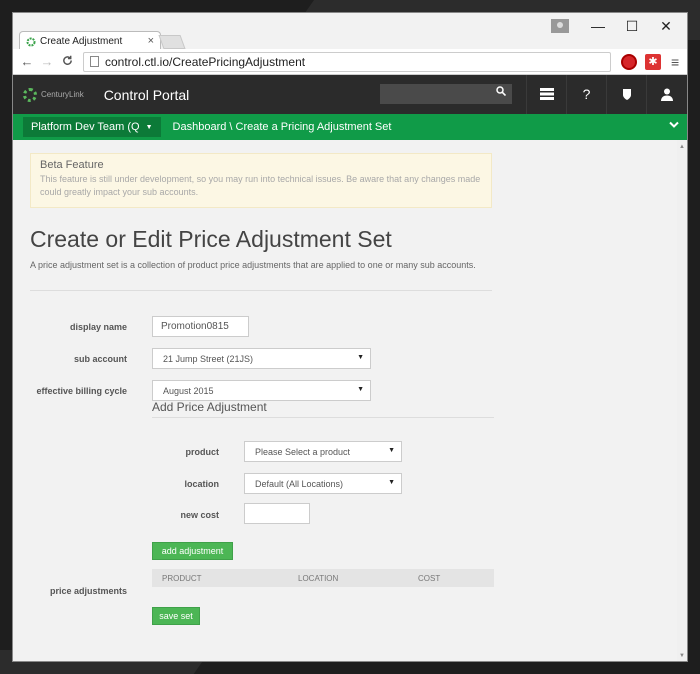  Describe the element at coordinates (208, 358) in the screenshot. I see `sub-account-value: 21 Jump Street (21JS)` at that location.